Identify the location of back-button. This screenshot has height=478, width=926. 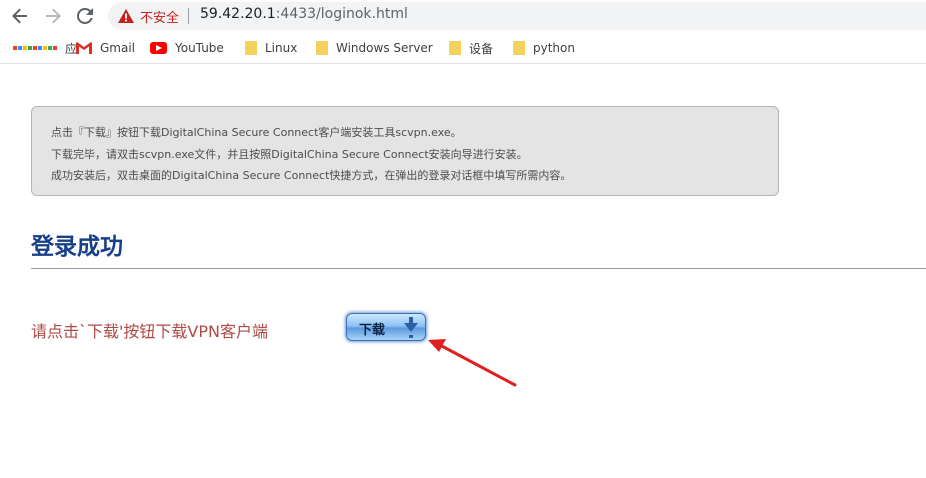
(20, 16).